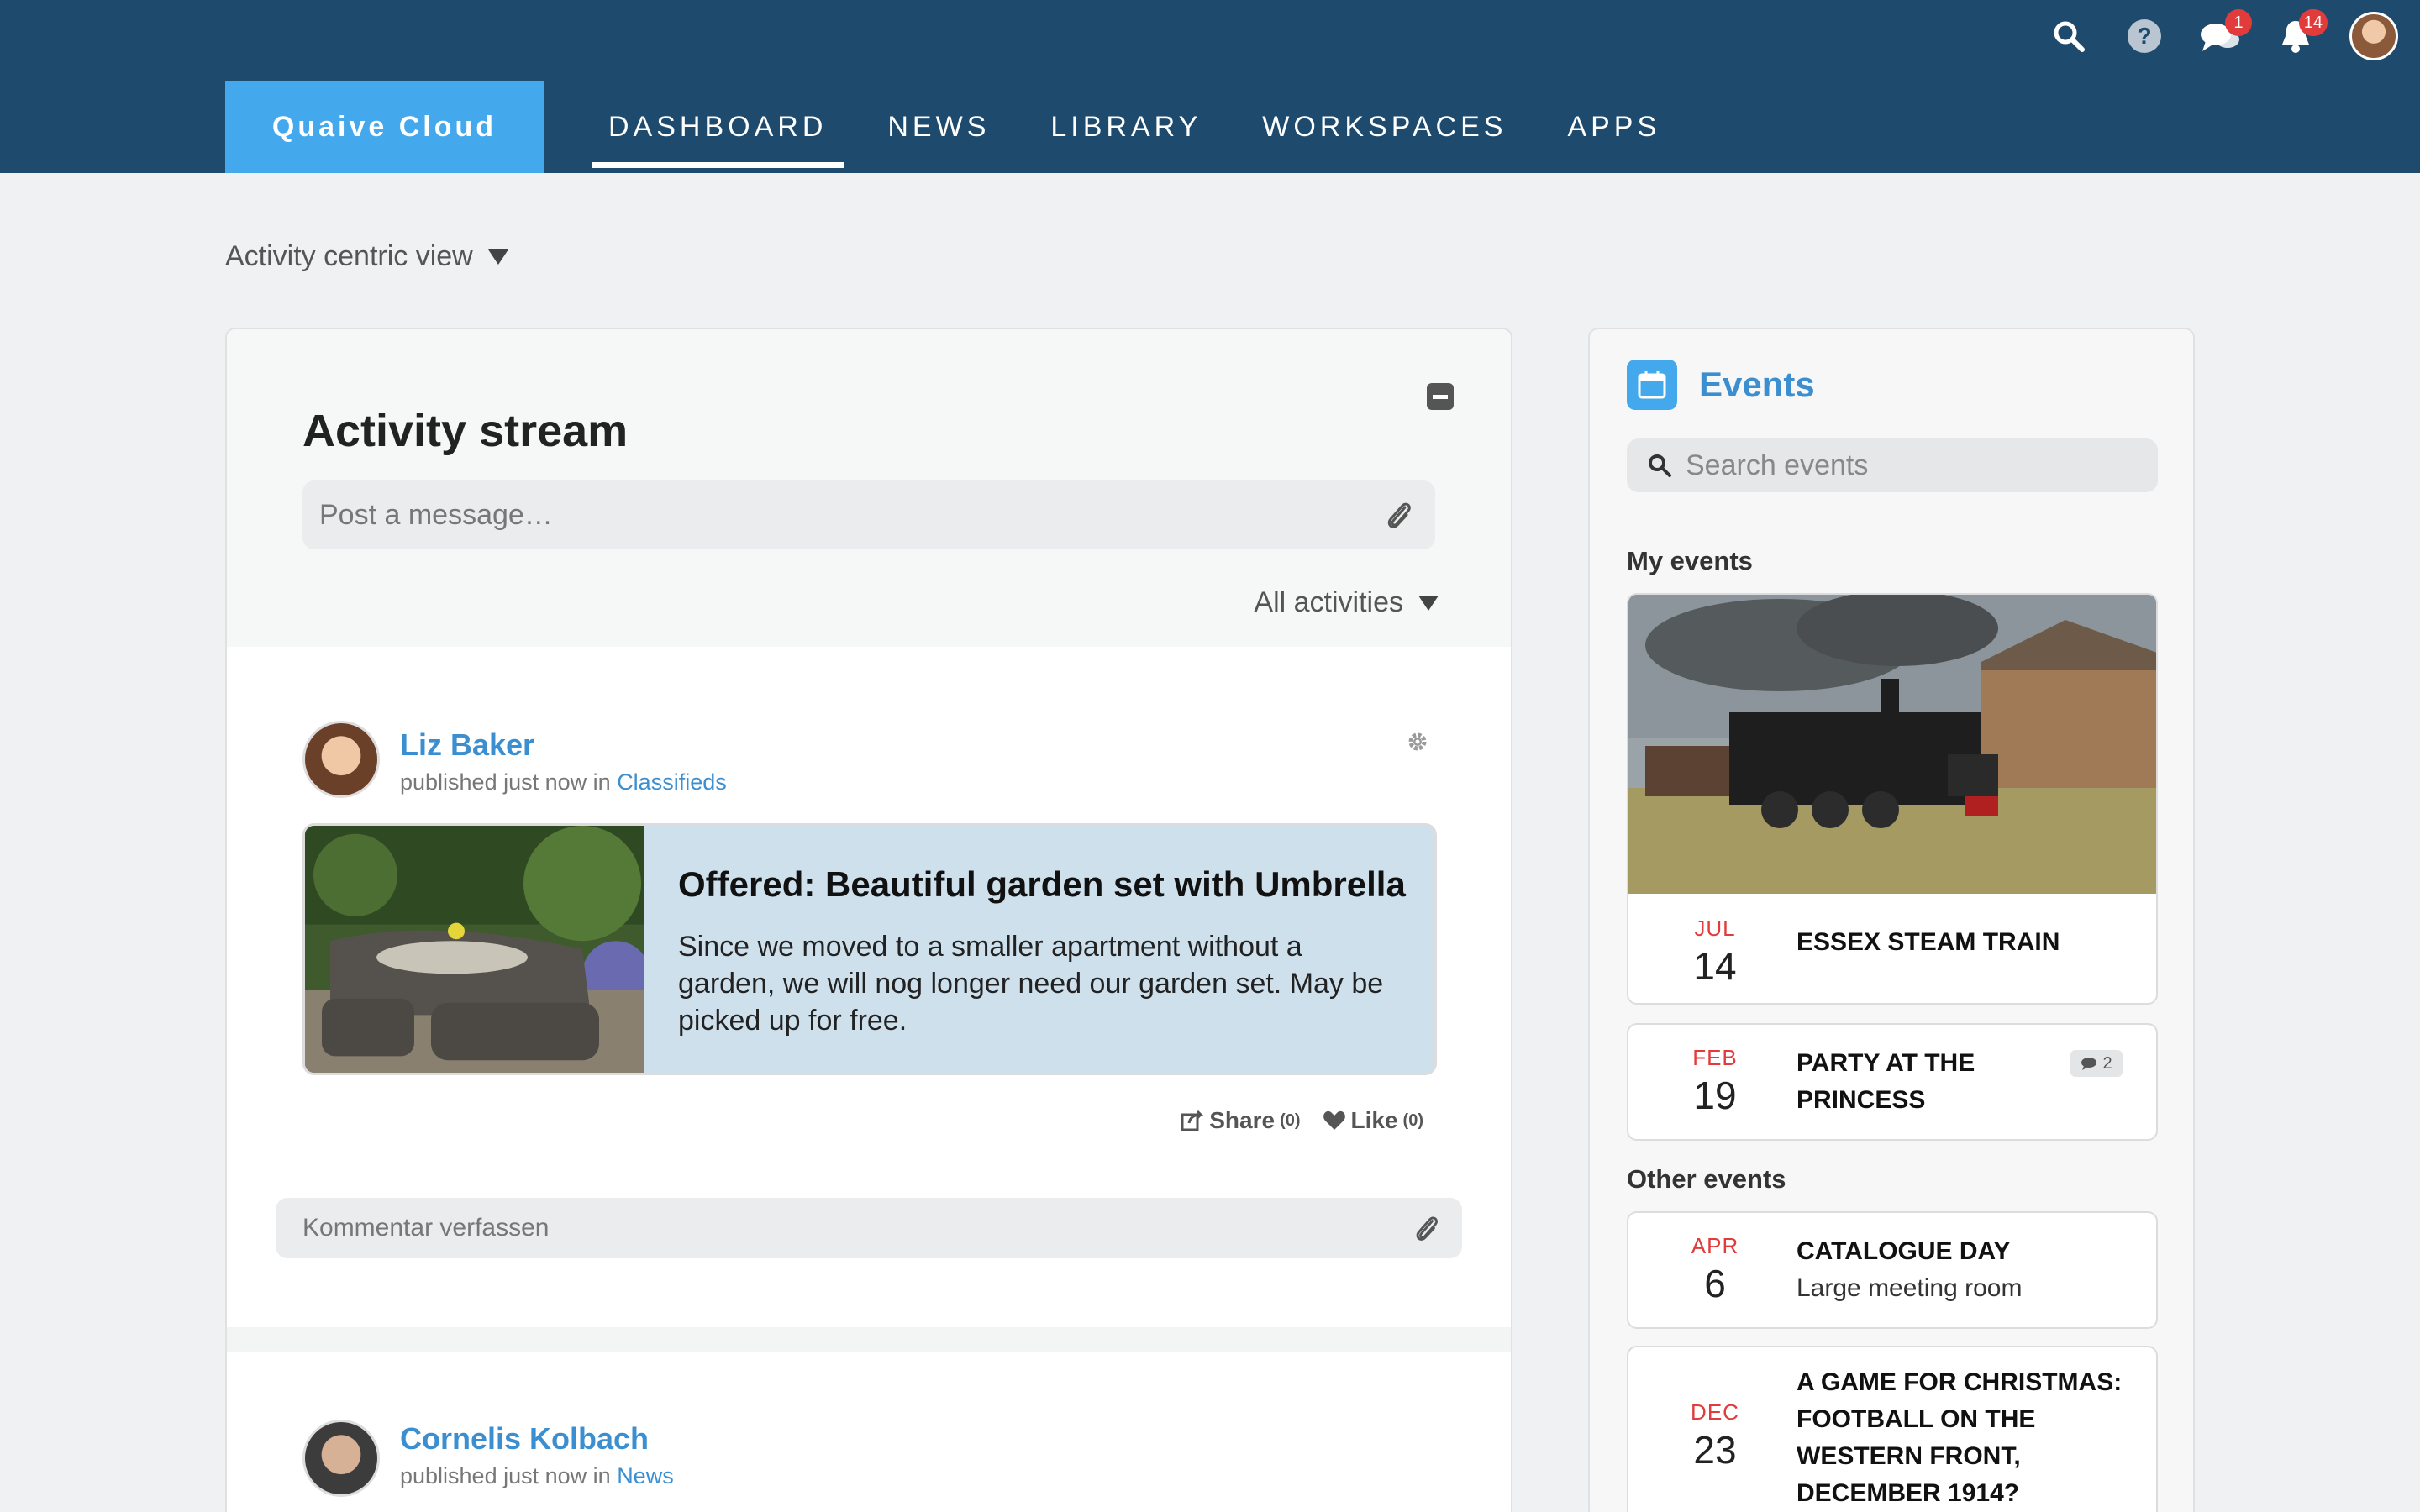  Describe the element at coordinates (1384, 127) in the screenshot. I see `nav-workspaces: WORKSPACES` at that location.